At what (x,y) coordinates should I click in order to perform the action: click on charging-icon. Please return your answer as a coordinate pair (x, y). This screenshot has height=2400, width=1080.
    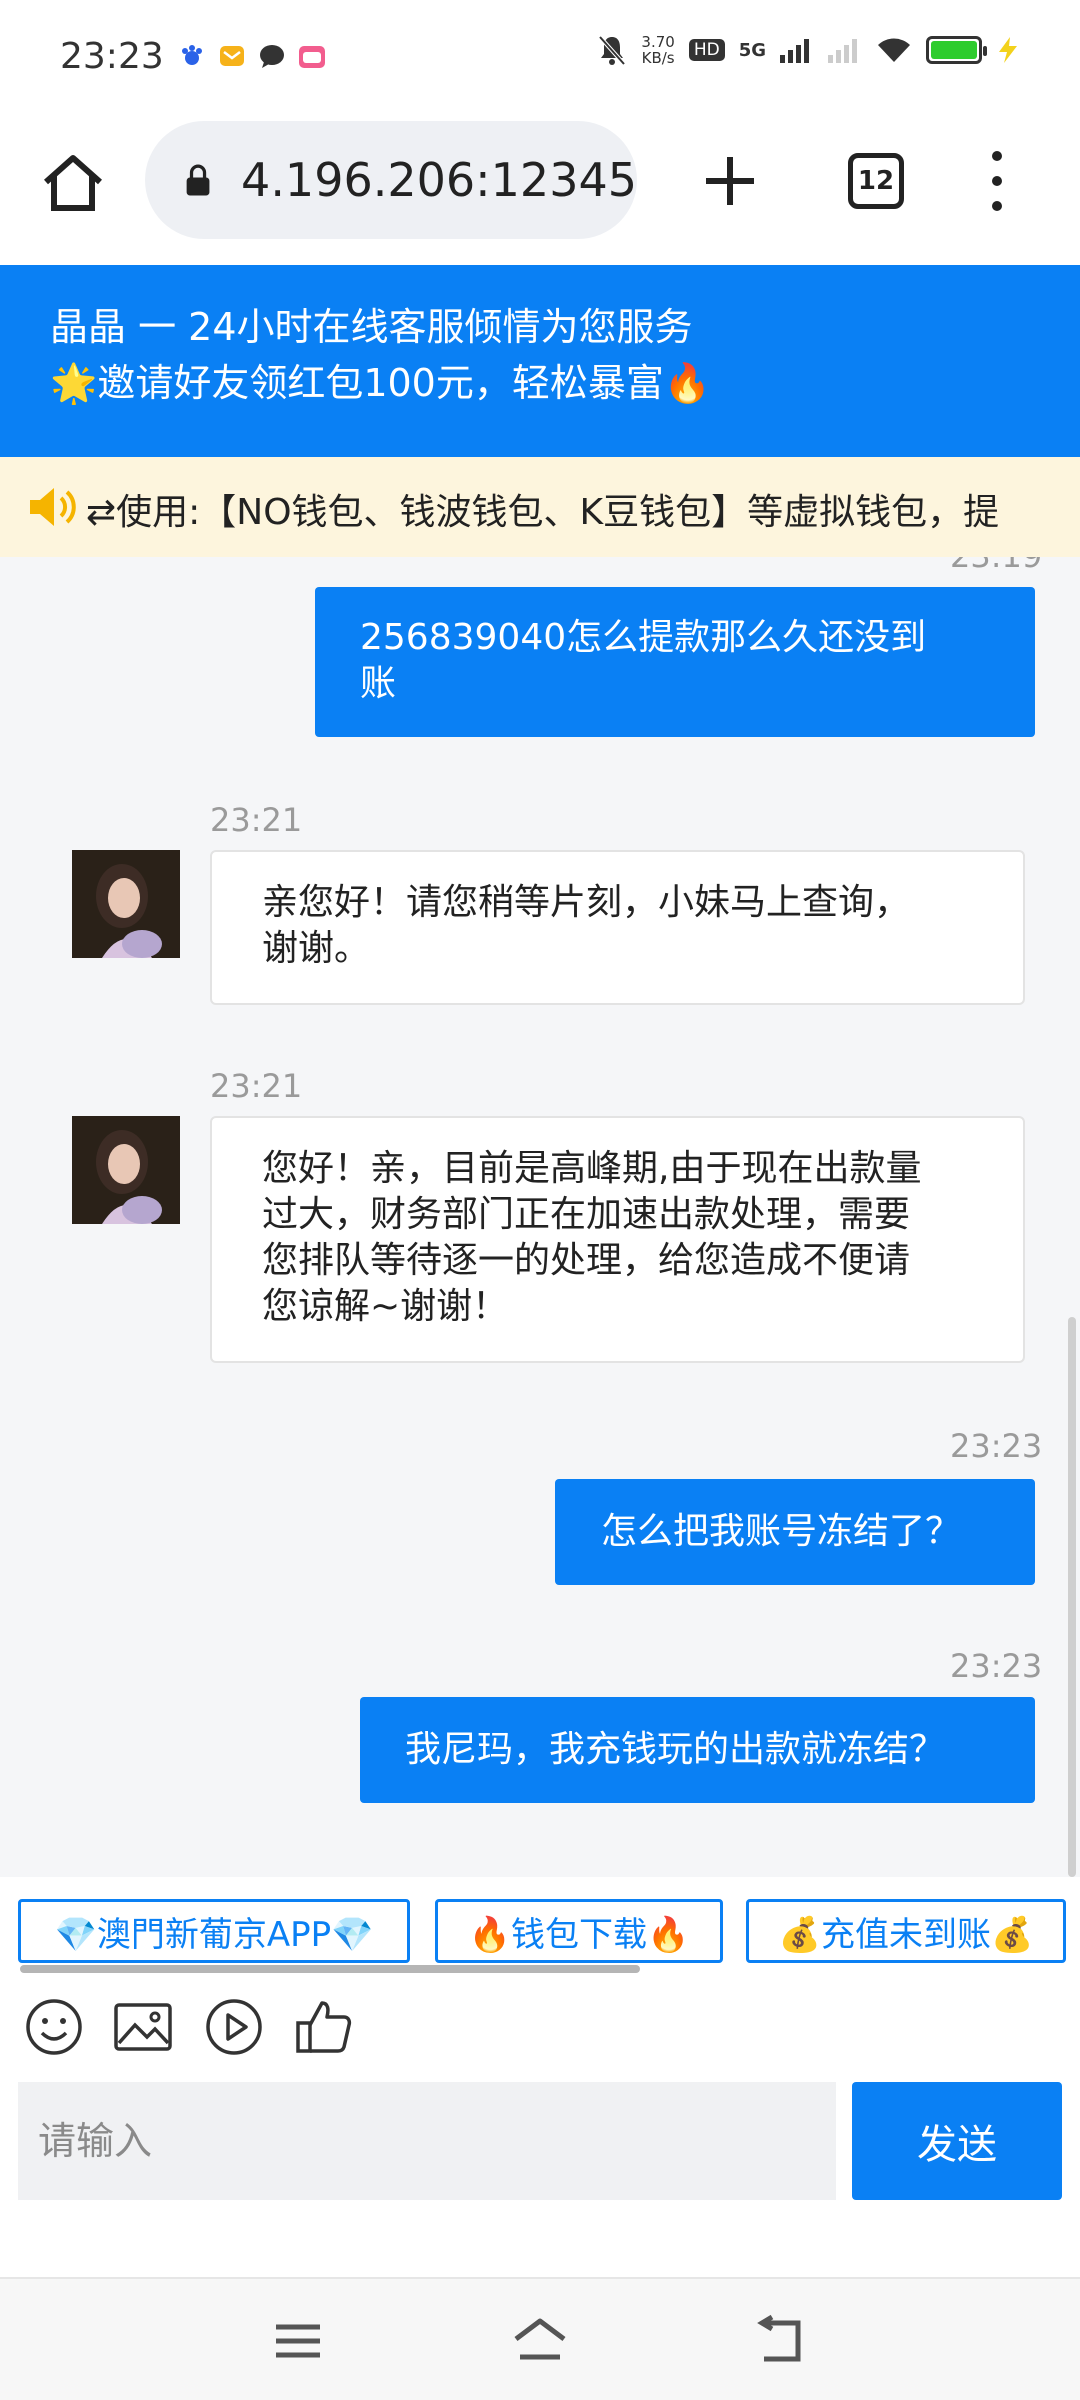
    Looking at the image, I should click on (1008, 50).